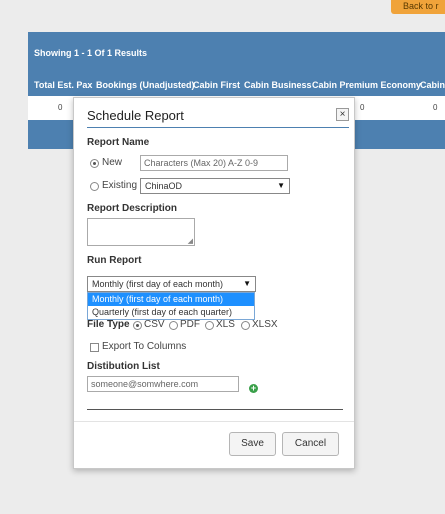 Image resolution: width=445 pixels, height=514 pixels. I want to click on run-report-select: Monthly (first day of each month) ▼, so click(171, 284).